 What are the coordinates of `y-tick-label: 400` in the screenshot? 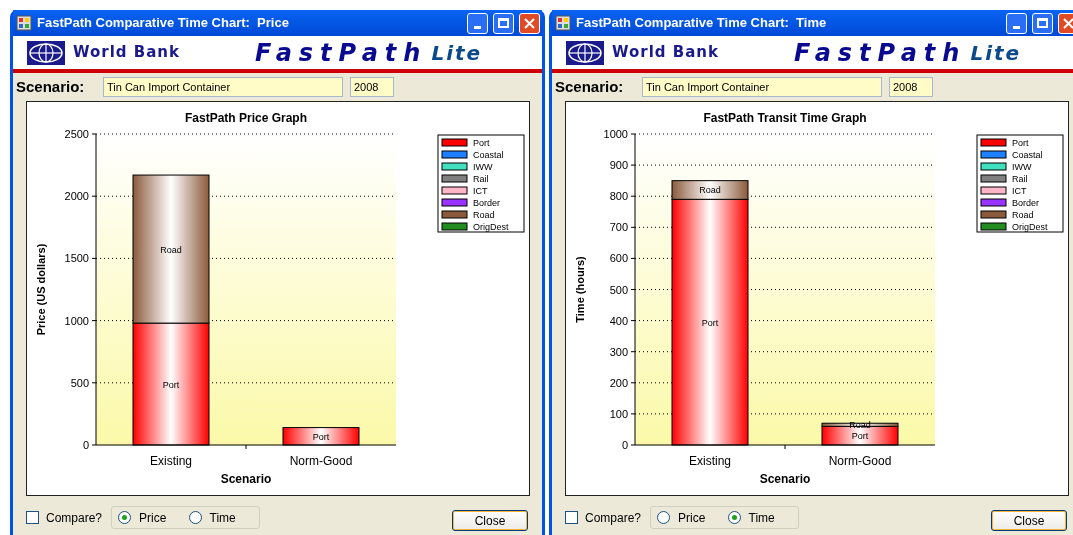 It's located at (618, 320).